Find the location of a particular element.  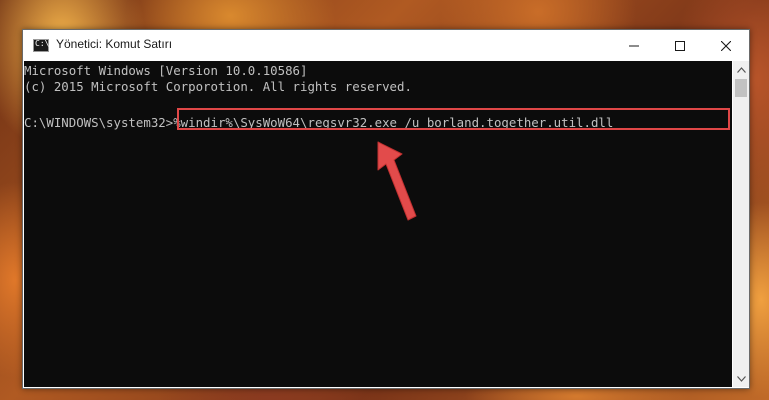

scroll-up-button is located at coordinates (741, 69).